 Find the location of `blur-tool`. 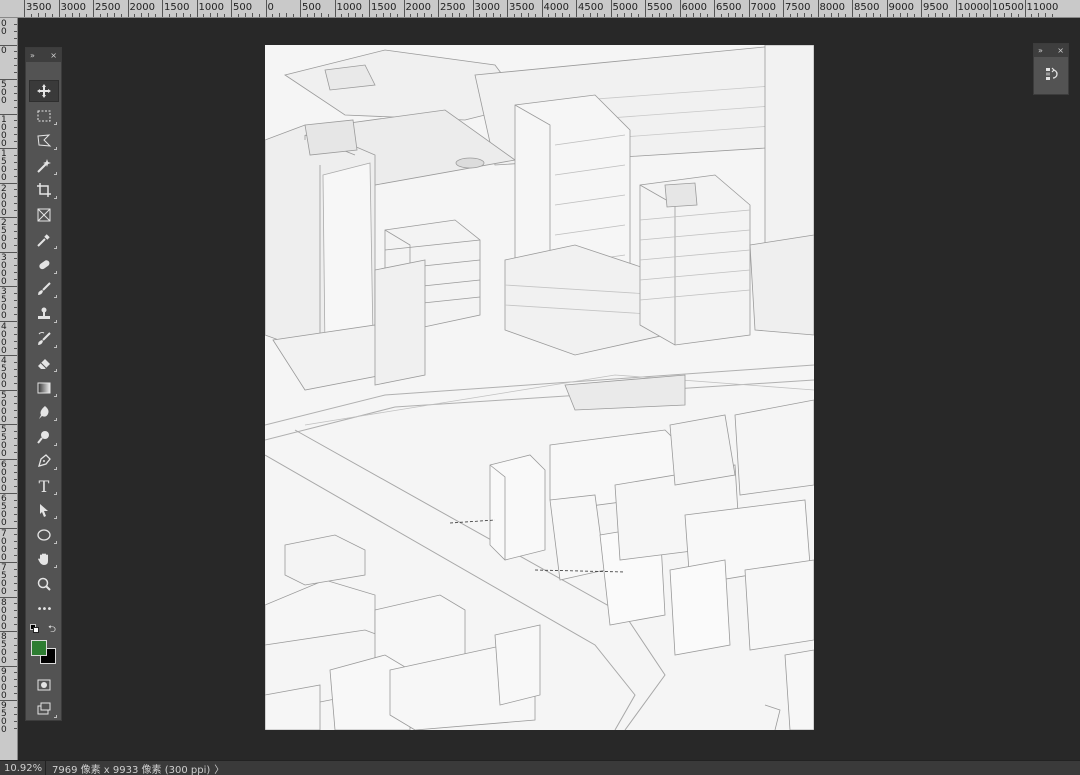

blur-tool is located at coordinates (44, 412).